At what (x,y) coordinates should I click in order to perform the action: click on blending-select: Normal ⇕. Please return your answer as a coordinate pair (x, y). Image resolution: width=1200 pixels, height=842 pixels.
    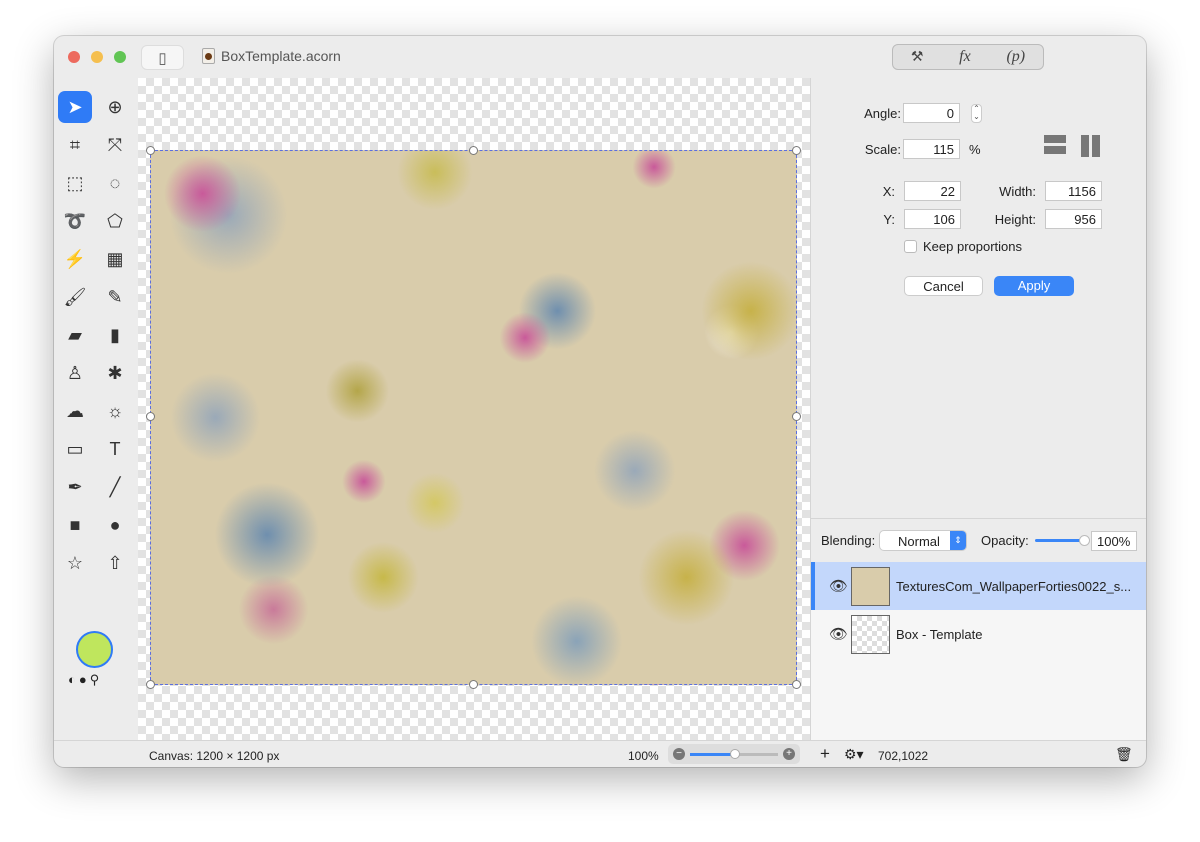
    Looking at the image, I should click on (923, 540).